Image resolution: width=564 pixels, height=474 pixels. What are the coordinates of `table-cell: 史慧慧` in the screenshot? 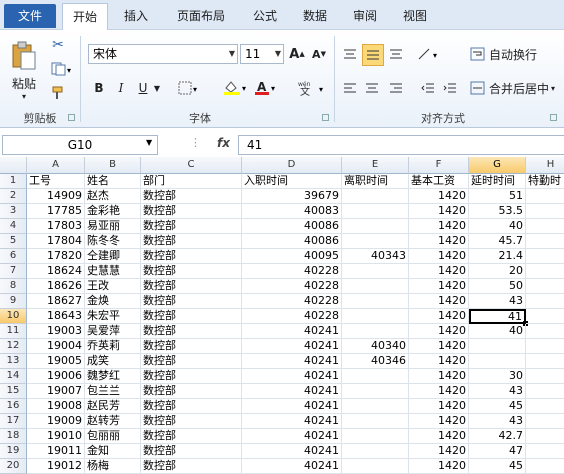 It's located at (113, 271).